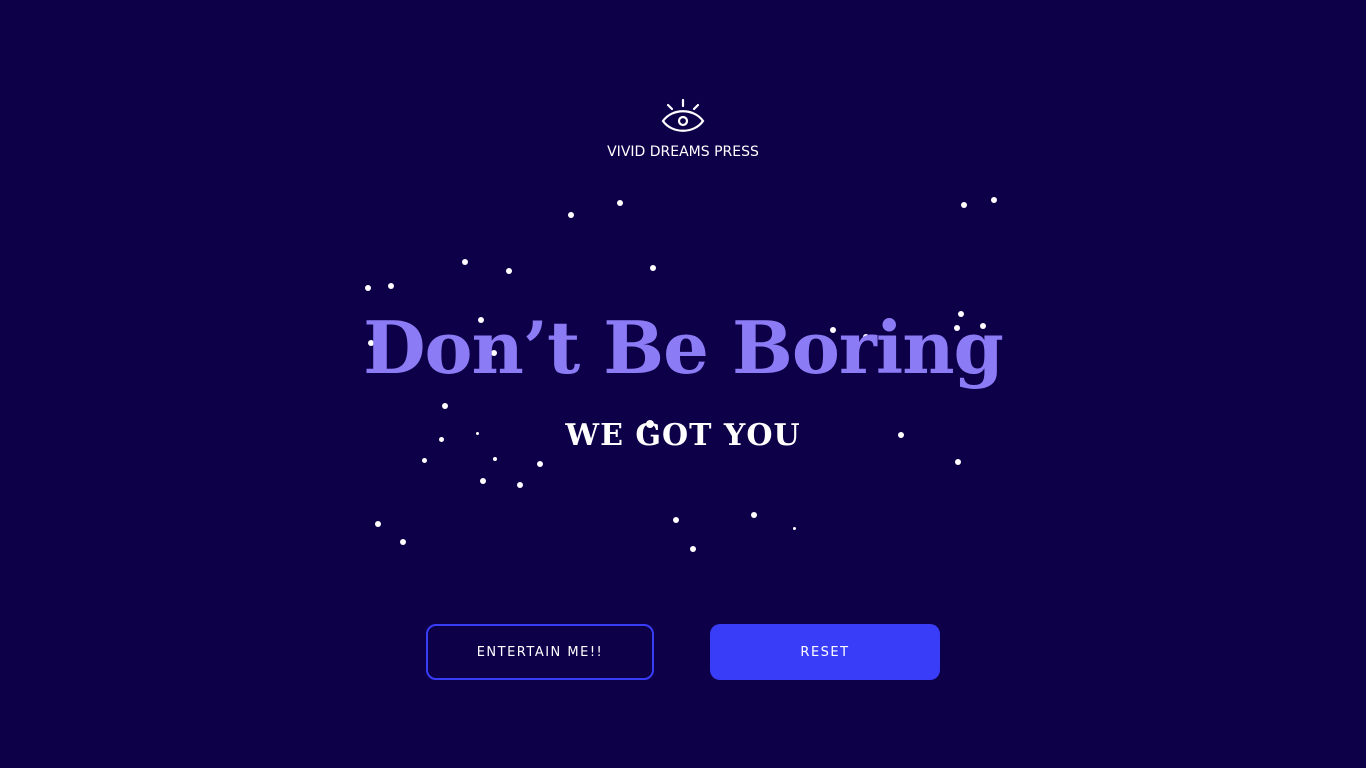 The image size is (1366, 768). Describe the element at coordinates (683, 117) in the screenshot. I see `eye-icon` at that location.